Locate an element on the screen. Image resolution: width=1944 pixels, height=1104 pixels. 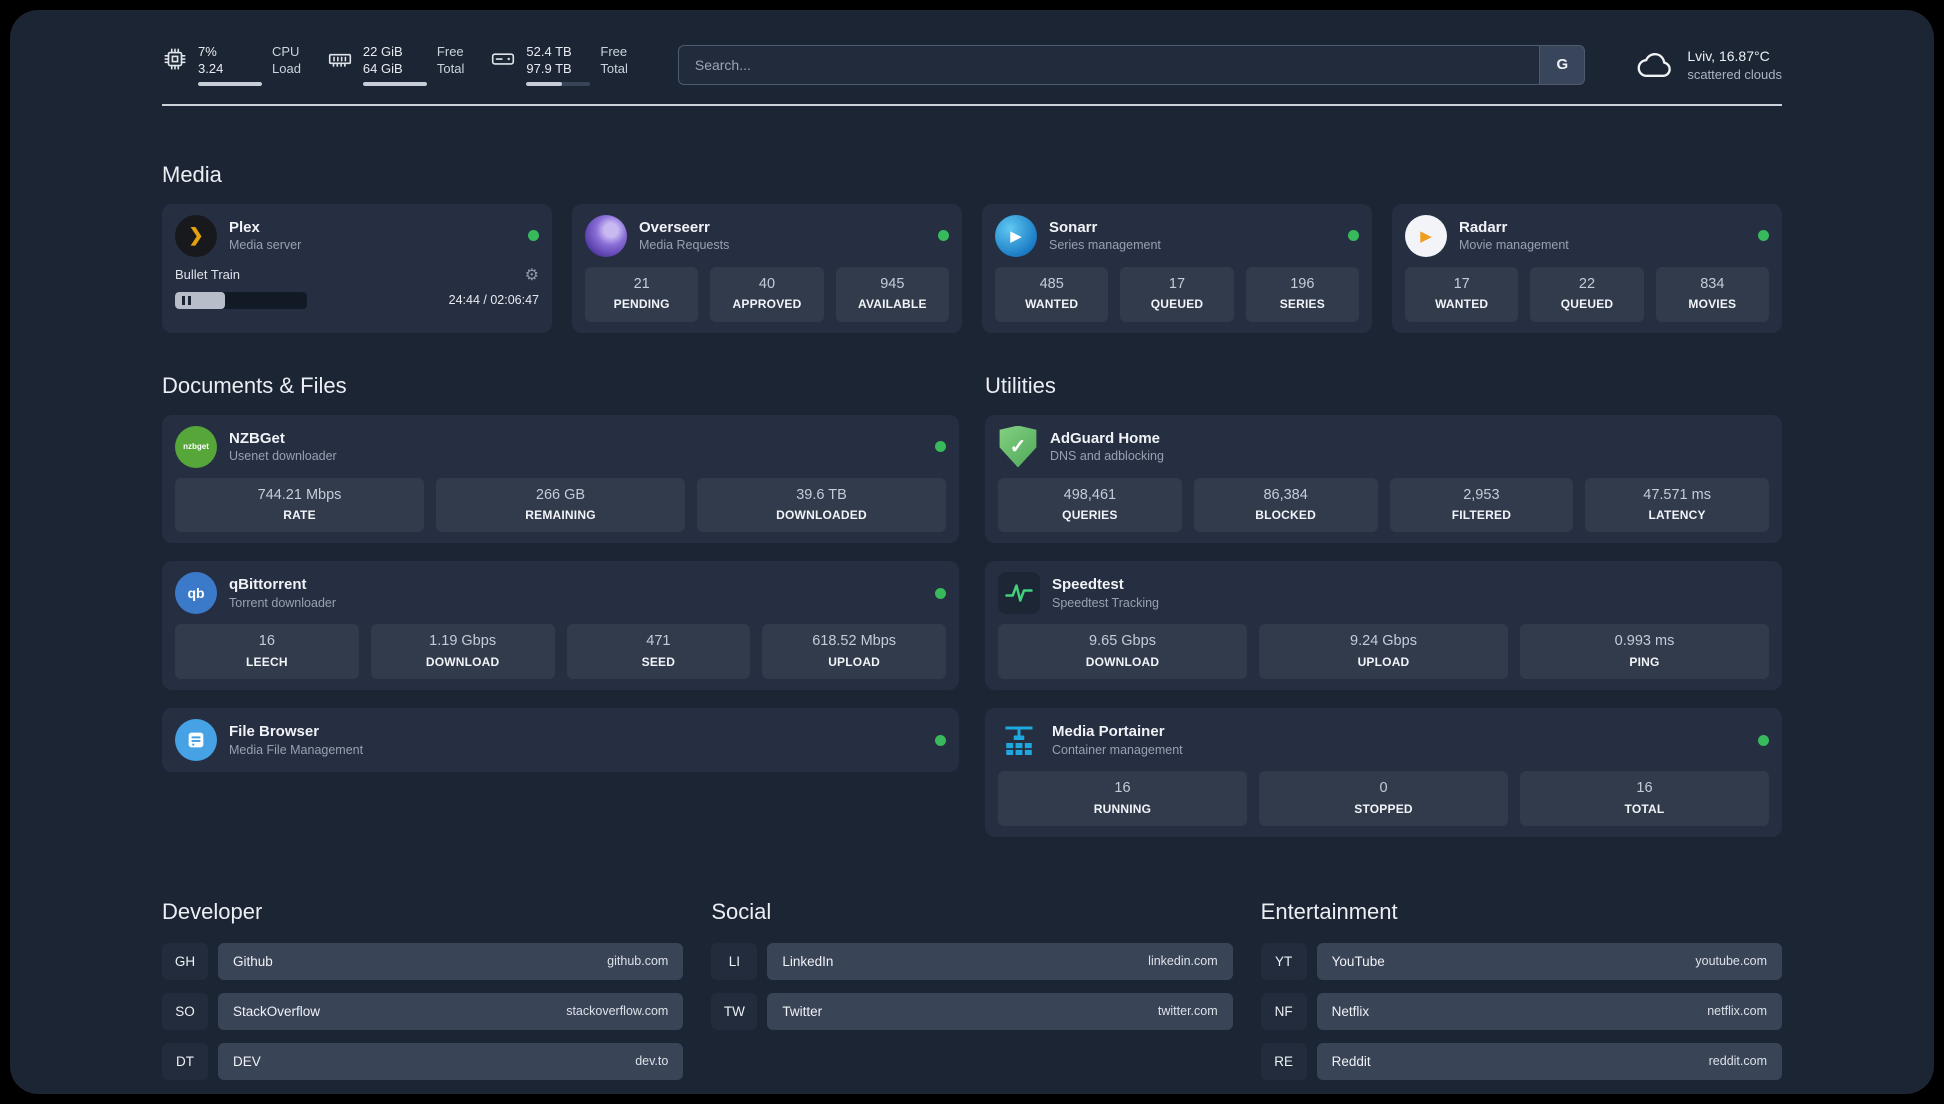
bookmark-name: LinkedIn is located at coordinates (808, 961).